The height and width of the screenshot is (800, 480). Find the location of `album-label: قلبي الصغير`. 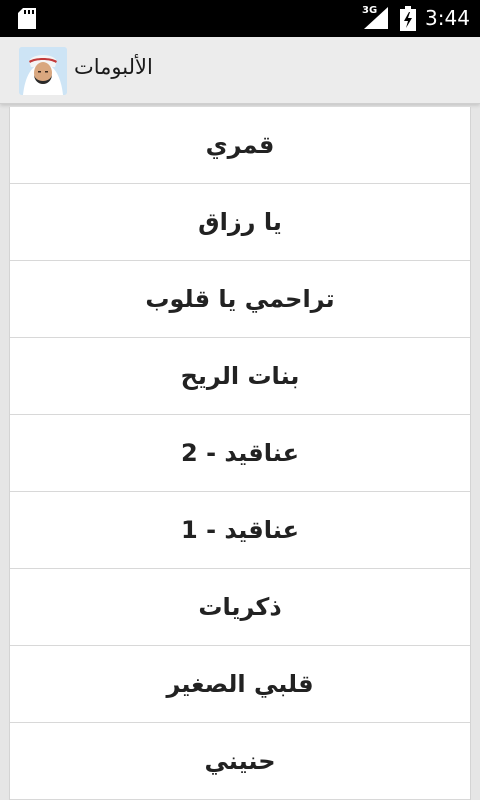

album-label: قلبي الصغير is located at coordinates (240, 684).